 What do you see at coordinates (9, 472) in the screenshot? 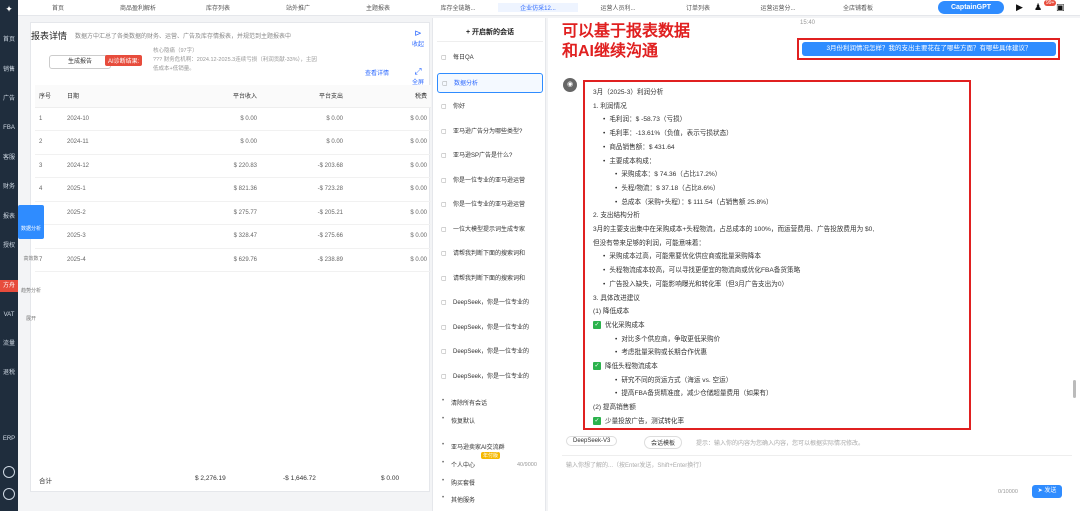
I see `cart-icon` at bounding box center [9, 472].